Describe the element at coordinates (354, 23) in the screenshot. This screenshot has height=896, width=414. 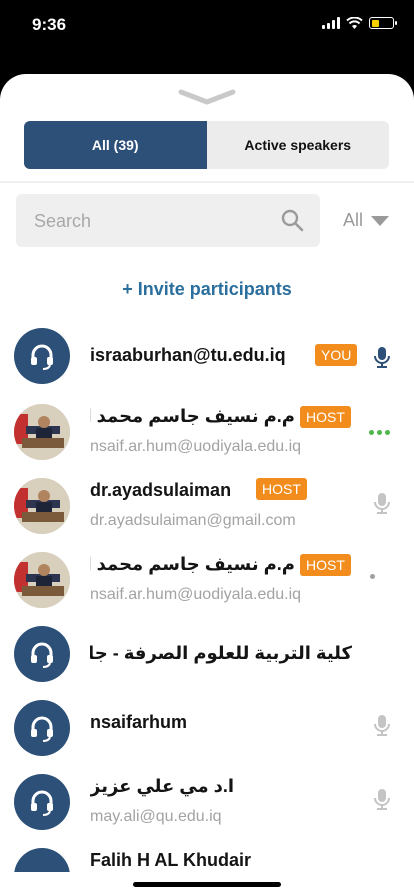
I see `wifi-icon` at that location.